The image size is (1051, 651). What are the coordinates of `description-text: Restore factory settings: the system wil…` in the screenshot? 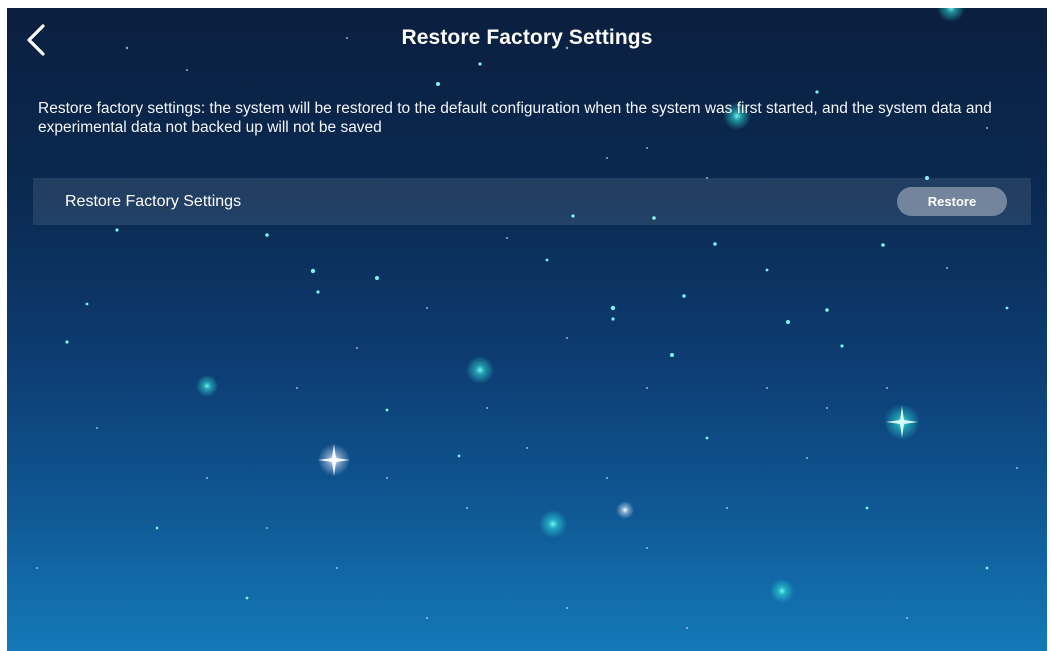 It's located at (515, 118).